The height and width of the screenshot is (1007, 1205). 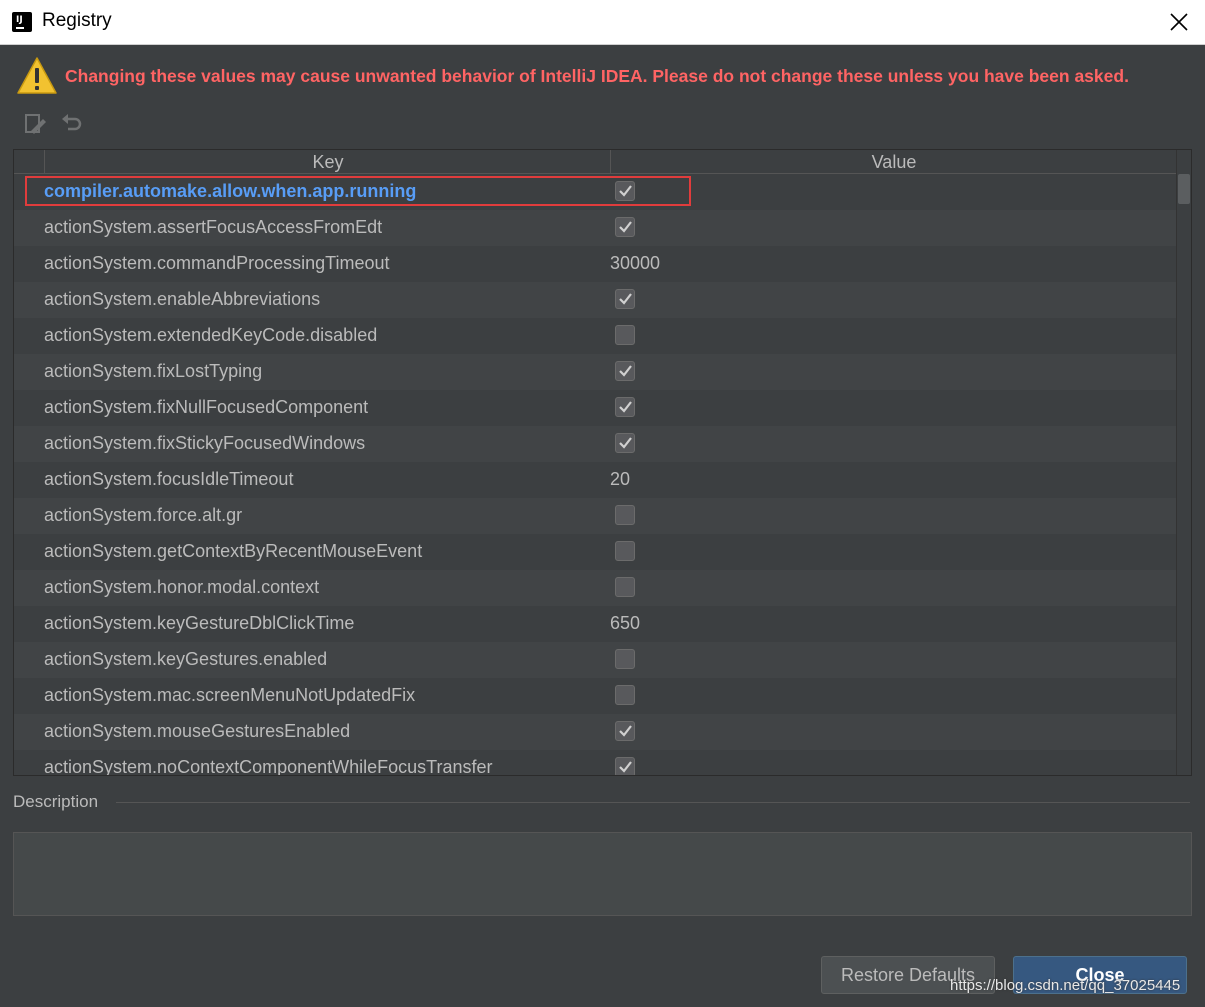 What do you see at coordinates (22, 22) in the screenshot?
I see `intellij-idea-icon: IJ` at bounding box center [22, 22].